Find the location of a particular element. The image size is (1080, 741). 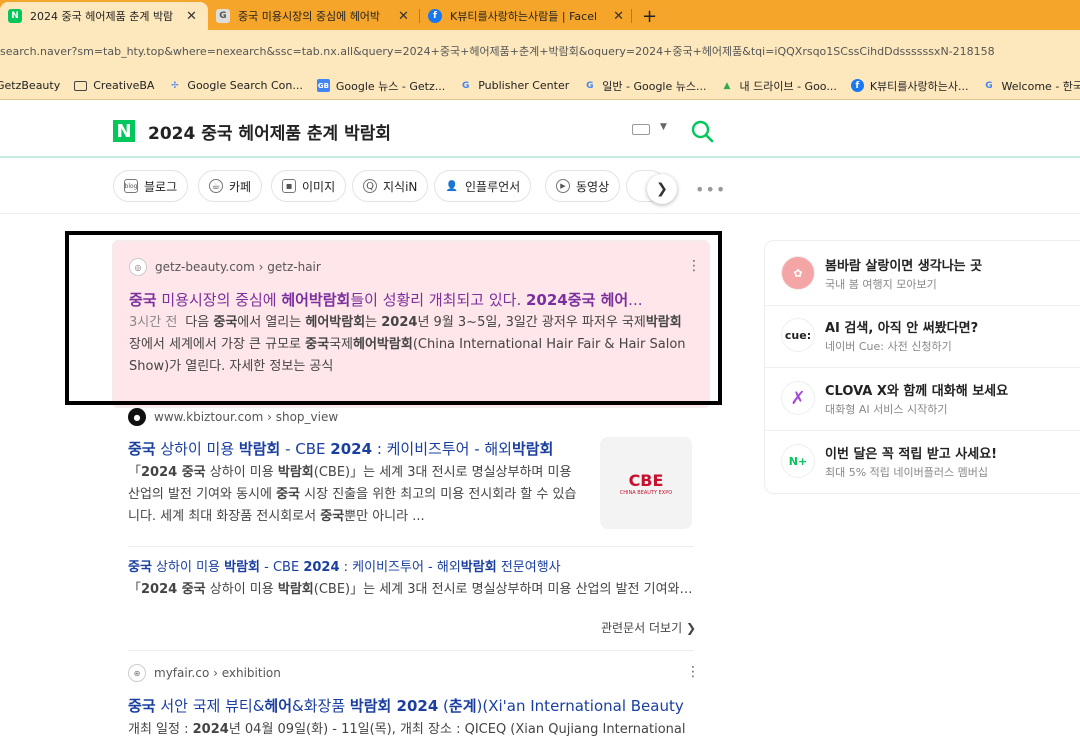

browser-tab-1: N 2024 중국 헤어제품 춘계 박람 ✕ is located at coordinates (104, 16).